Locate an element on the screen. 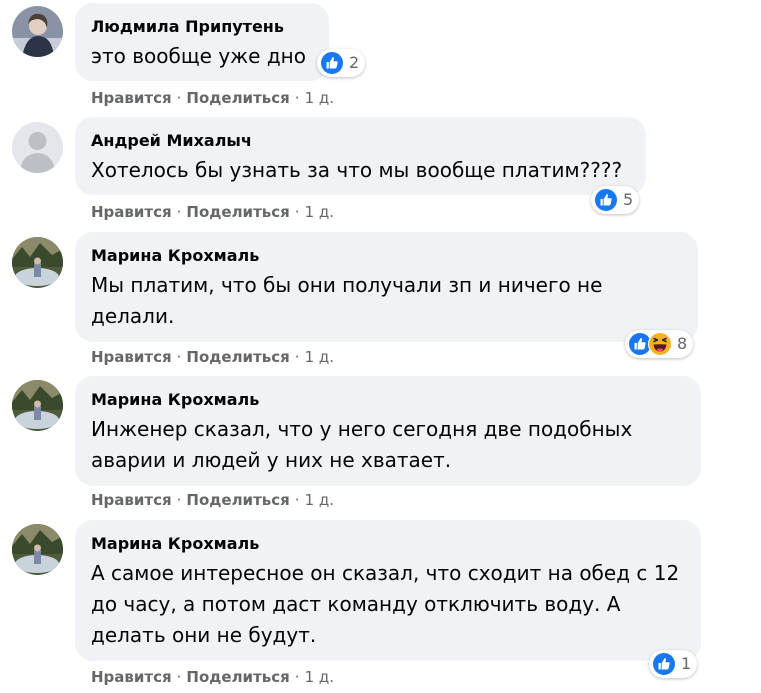 Image resolution: width=761 pixels, height=693 pixels. comment-text: это вообще уже дно is located at coordinates (198, 56).